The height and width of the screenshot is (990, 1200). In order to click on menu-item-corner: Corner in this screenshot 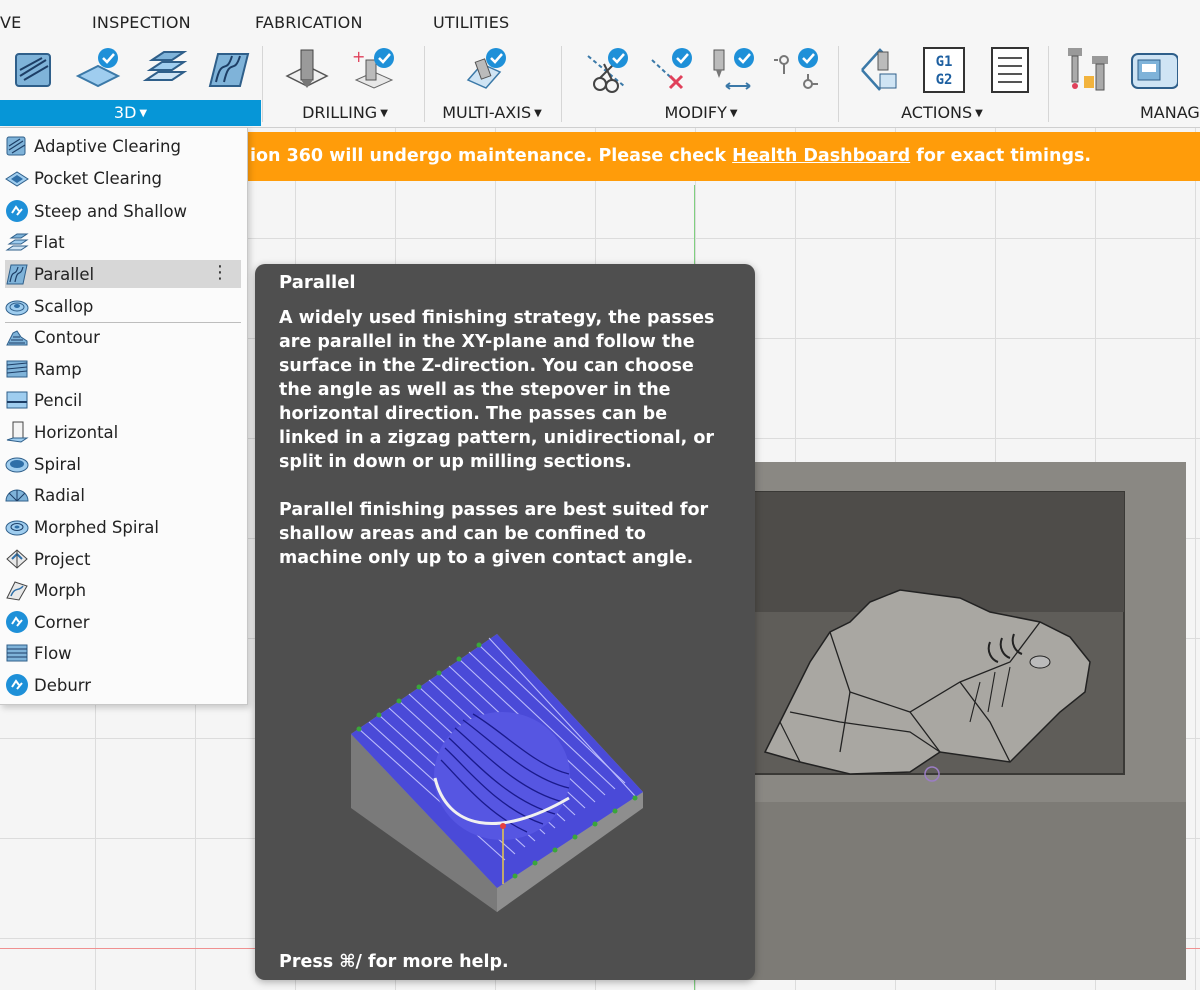, I will do `click(123, 622)`.